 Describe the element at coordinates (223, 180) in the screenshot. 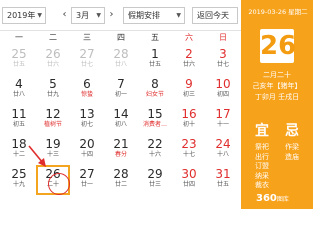

I see `day-cell: 31 廿五` at that location.